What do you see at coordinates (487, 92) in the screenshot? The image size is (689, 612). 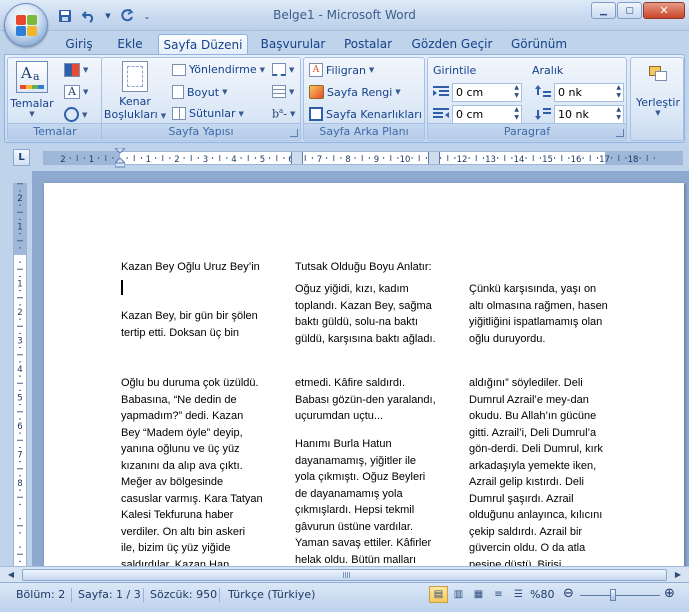 I see `left-indent-field: 0 cm ▲ ▼` at bounding box center [487, 92].